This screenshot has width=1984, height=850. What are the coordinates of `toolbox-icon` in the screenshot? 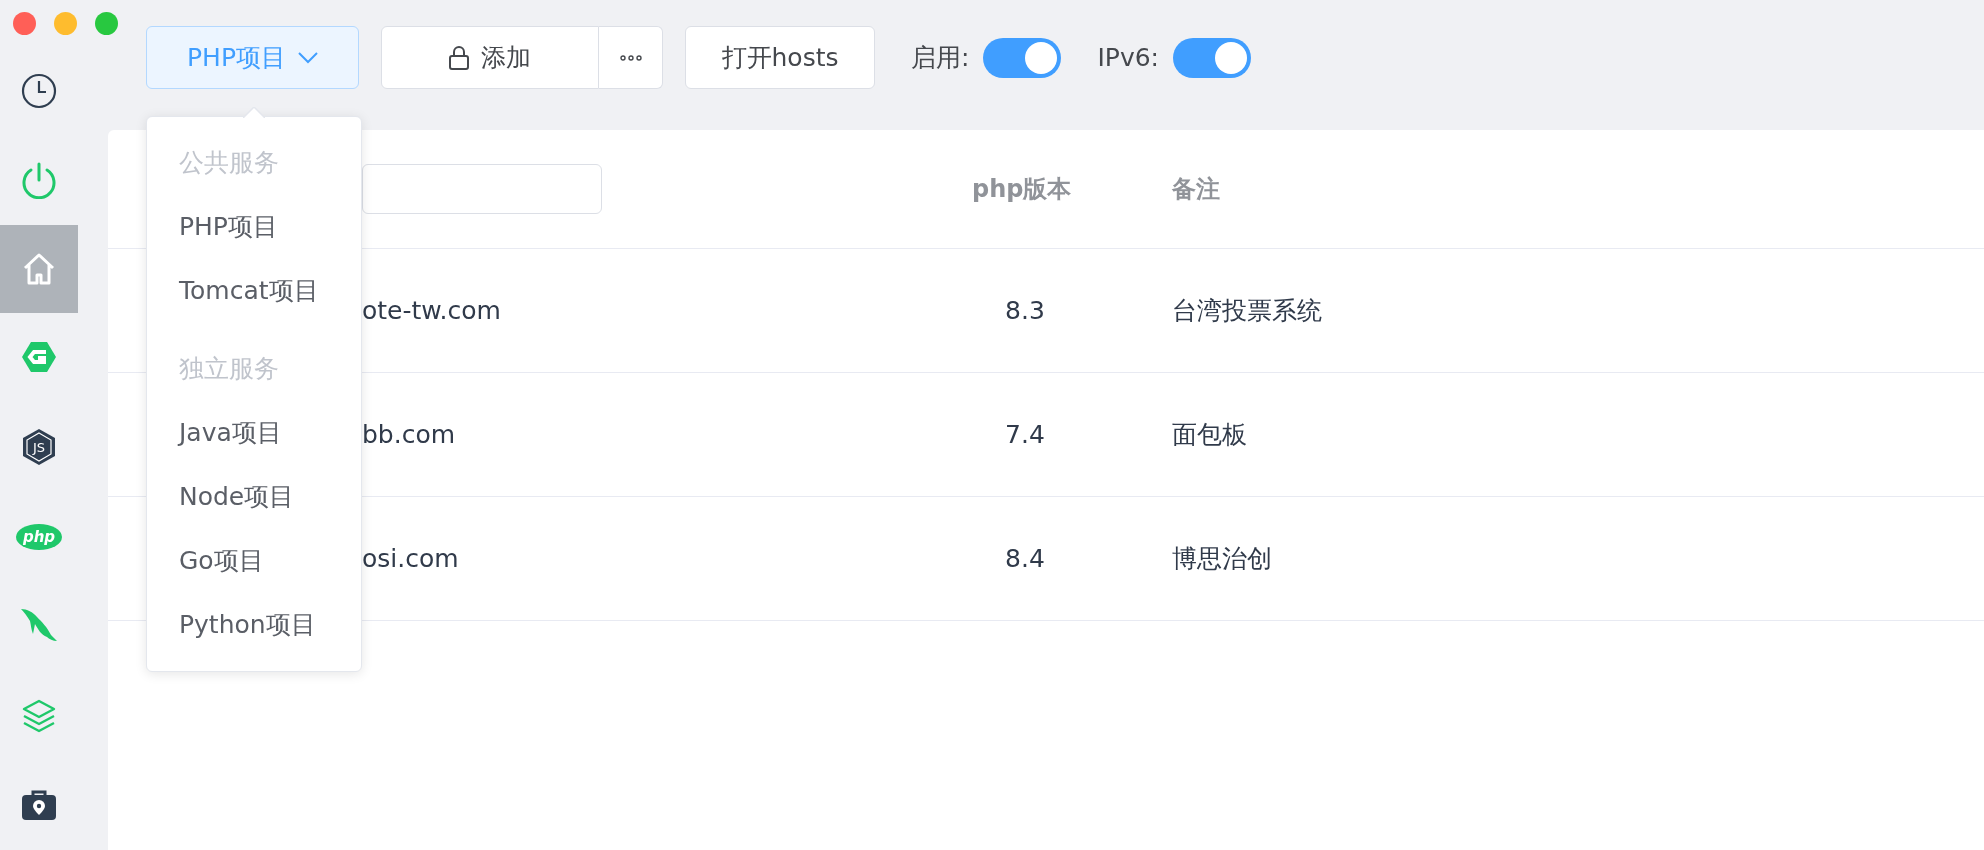 It's located at (39, 805).